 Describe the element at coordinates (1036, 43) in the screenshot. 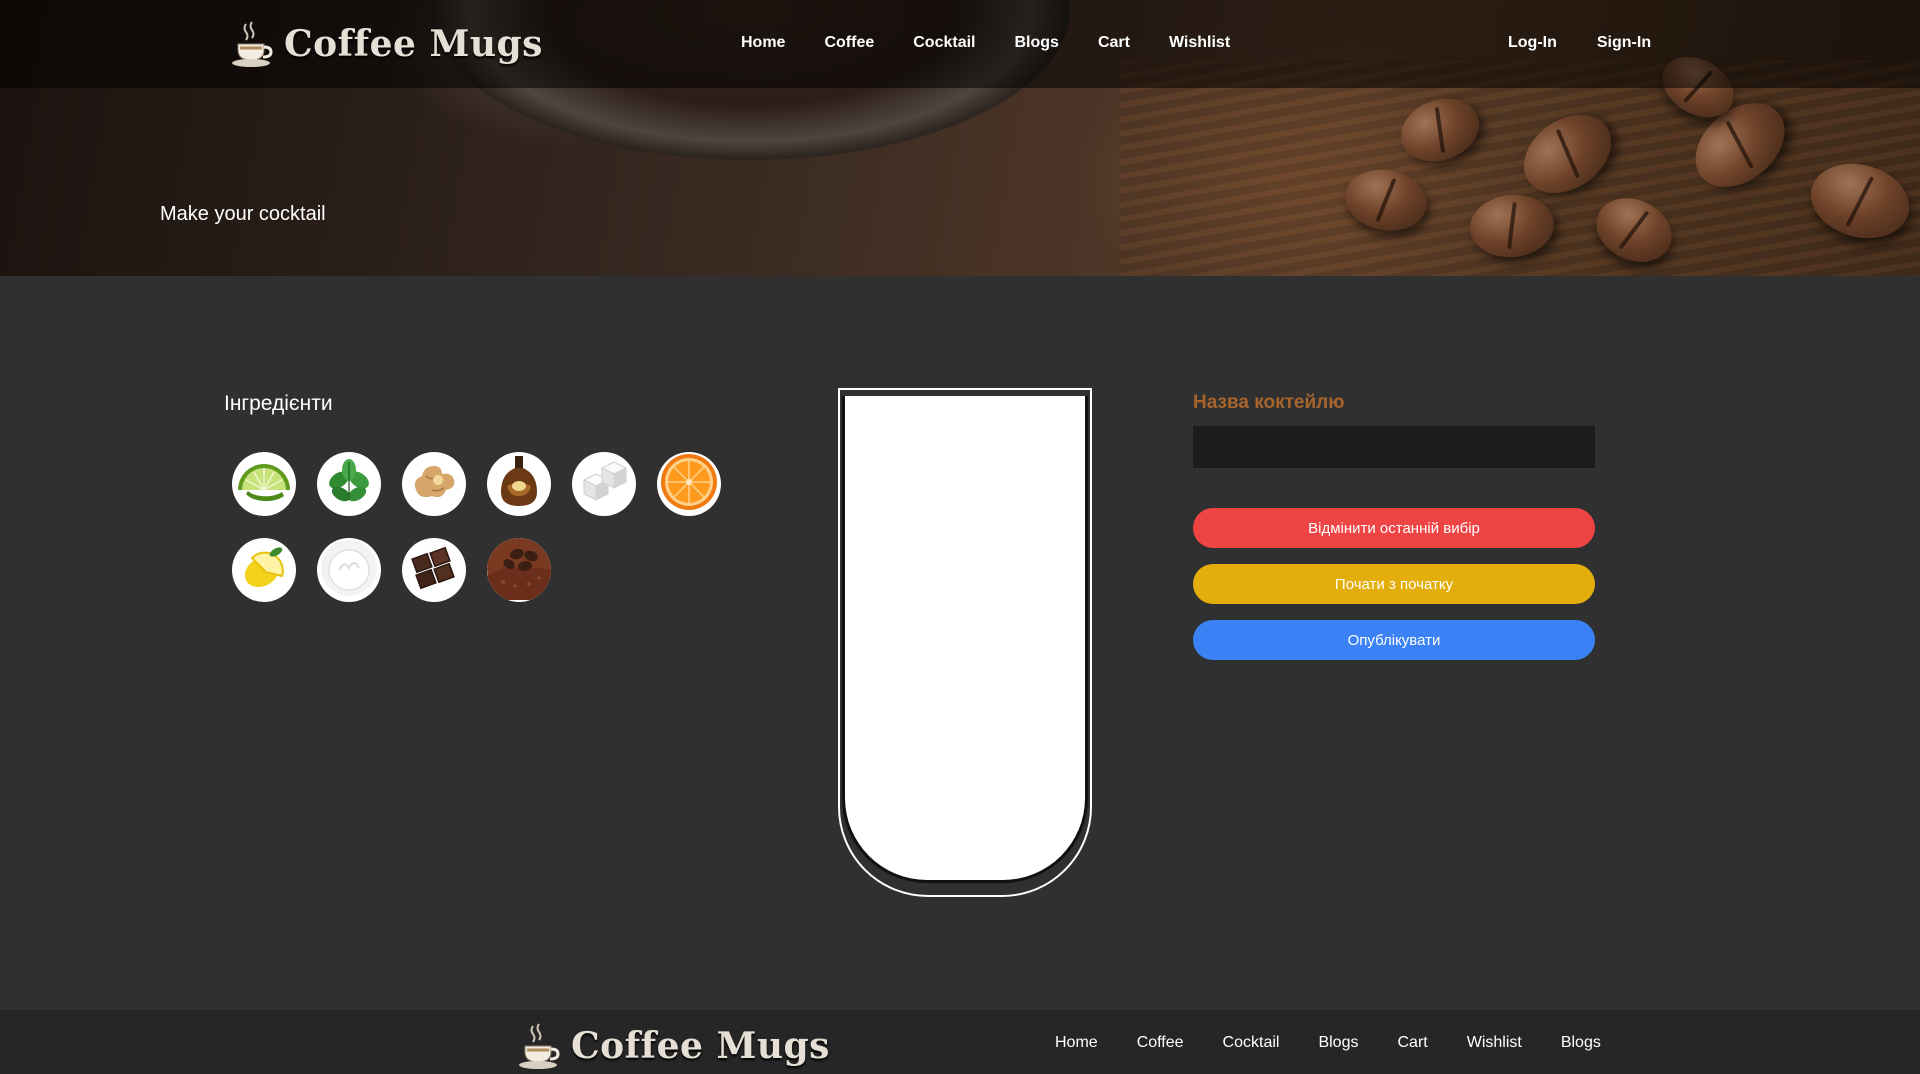

I see `nav-blogs: Blogs` at that location.